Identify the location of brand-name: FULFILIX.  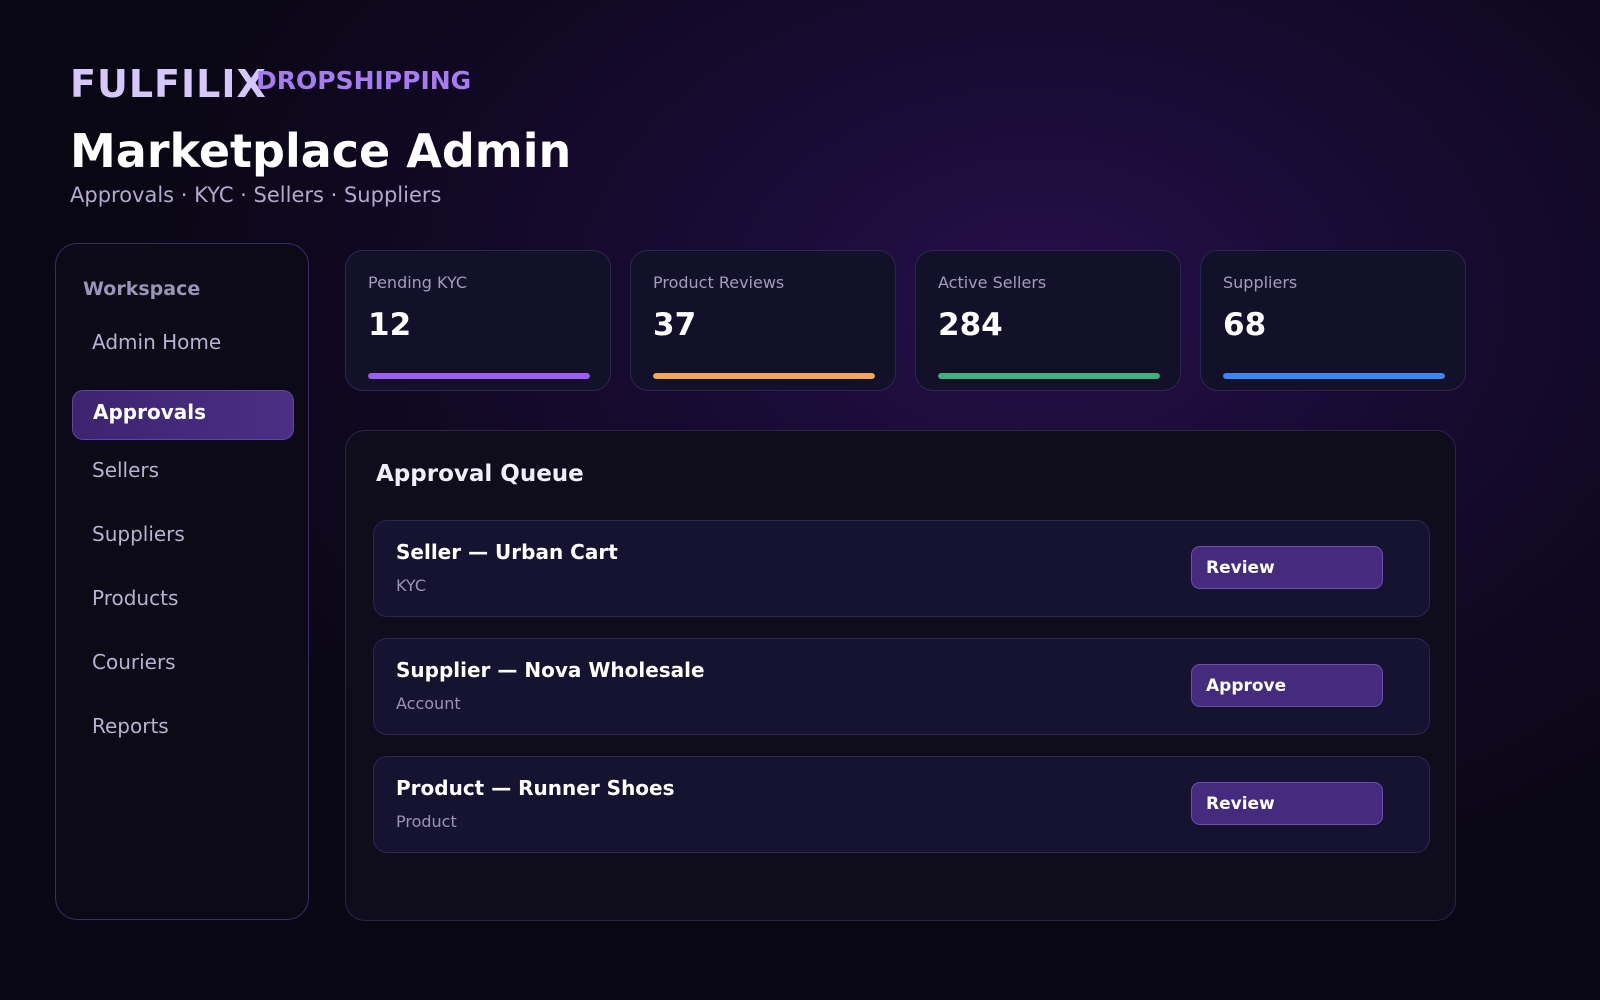
(168, 84).